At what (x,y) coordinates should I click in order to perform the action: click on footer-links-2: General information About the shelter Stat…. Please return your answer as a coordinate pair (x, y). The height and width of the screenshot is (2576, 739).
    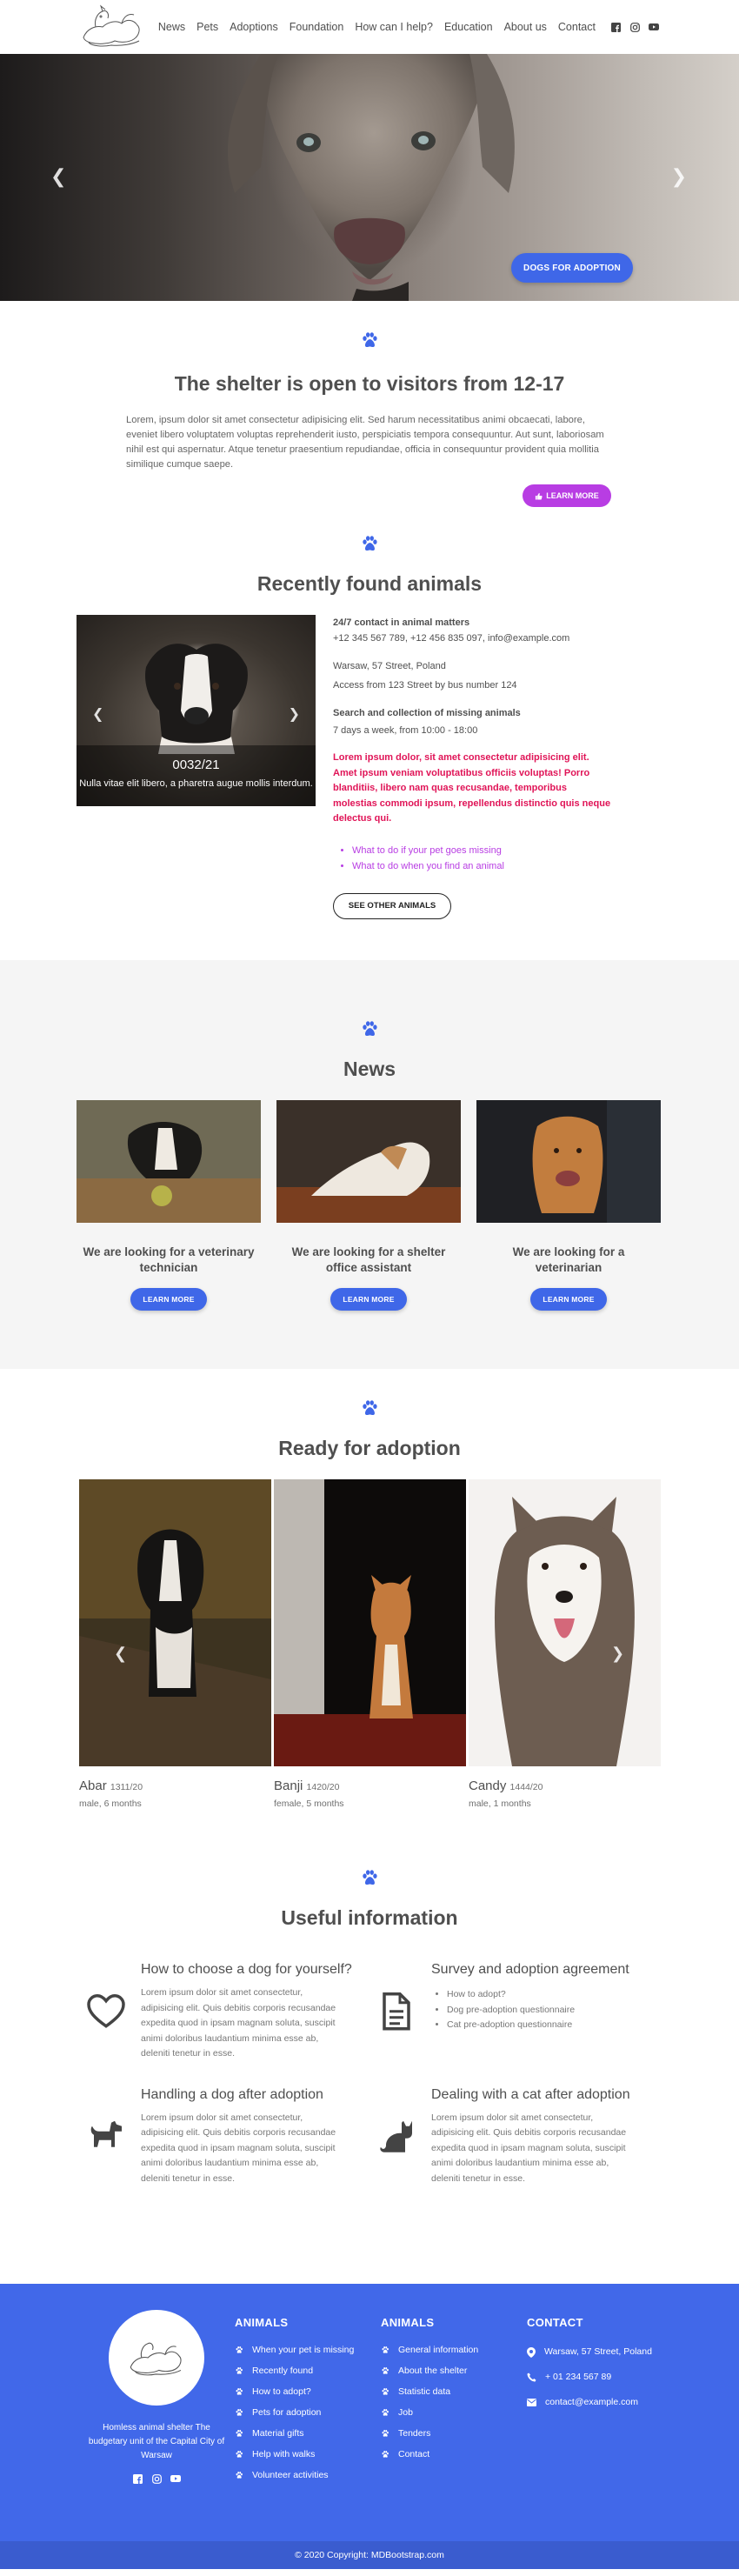
    Looking at the image, I should click on (450, 2402).